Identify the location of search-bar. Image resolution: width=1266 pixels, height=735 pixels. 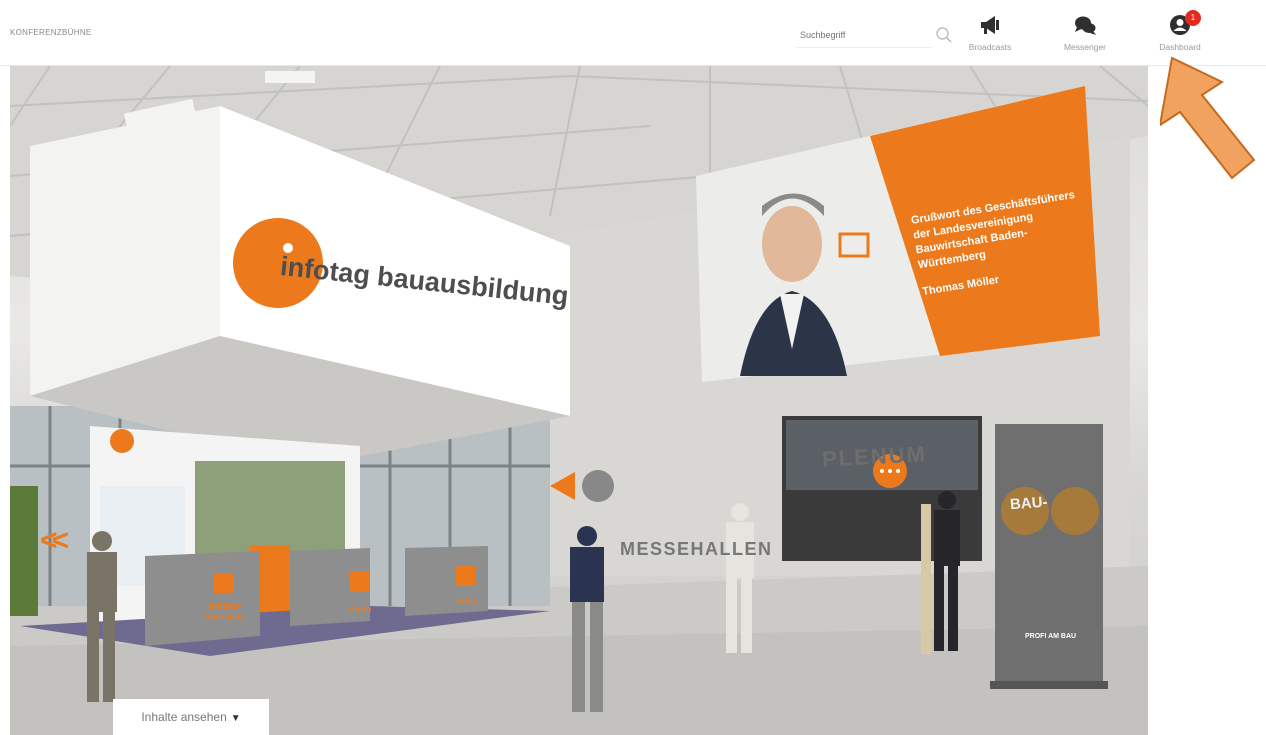
(877, 35).